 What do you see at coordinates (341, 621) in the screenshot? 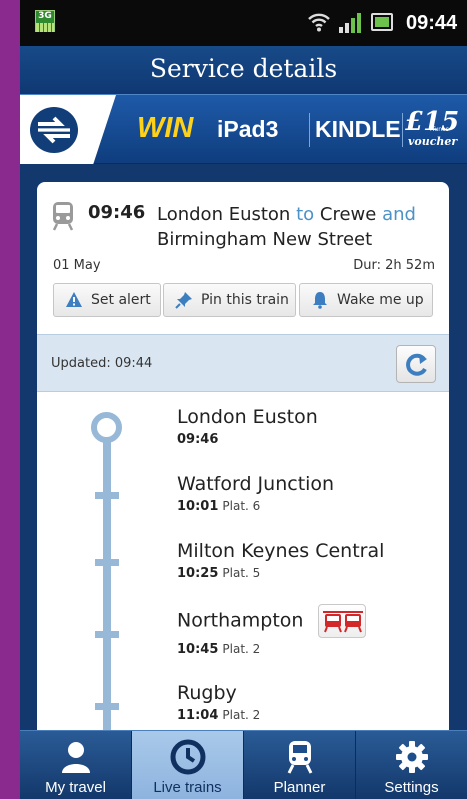
I see `replacement-bus-icon` at bounding box center [341, 621].